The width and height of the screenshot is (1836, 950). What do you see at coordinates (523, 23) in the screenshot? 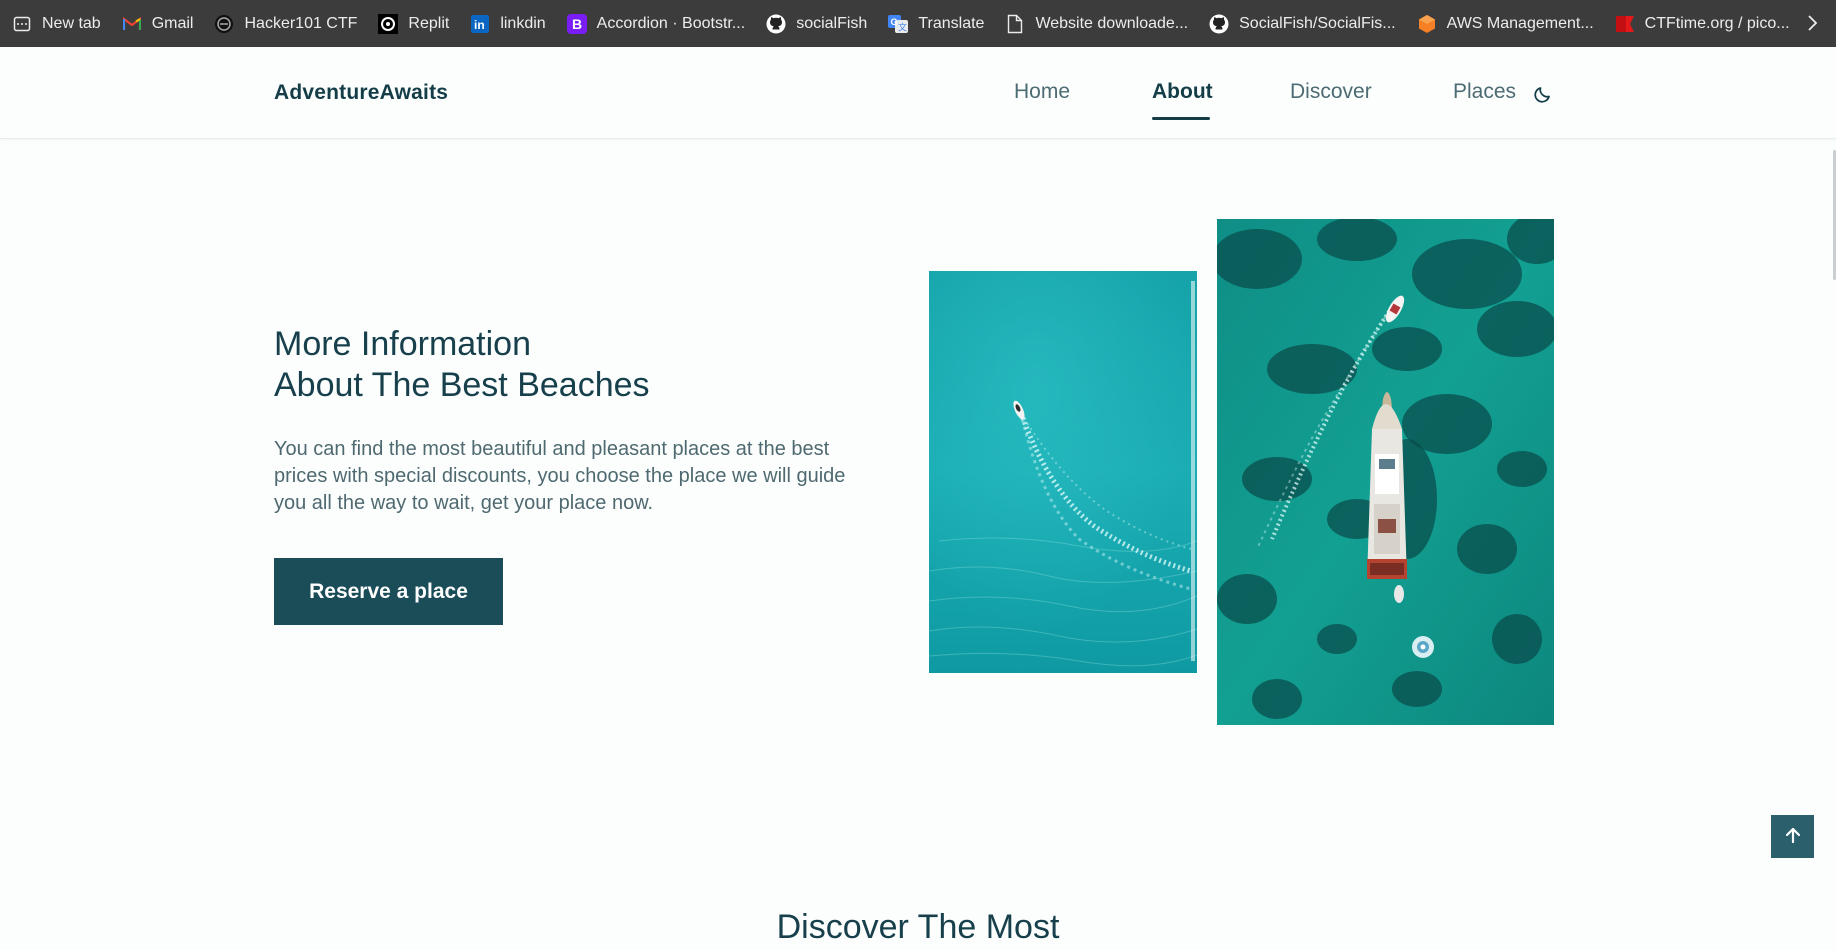
I see `bookmark-label: linkdin` at bounding box center [523, 23].